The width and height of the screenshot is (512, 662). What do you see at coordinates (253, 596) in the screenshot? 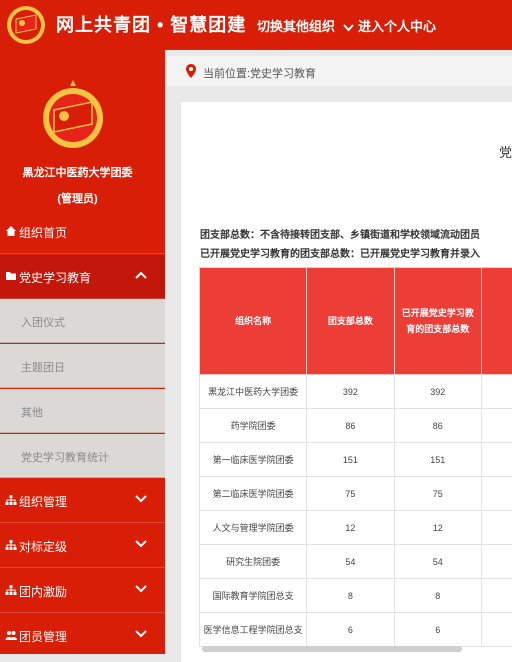
I see `table-cell: 国际教育学院团总支` at bounding box center [253, 596].